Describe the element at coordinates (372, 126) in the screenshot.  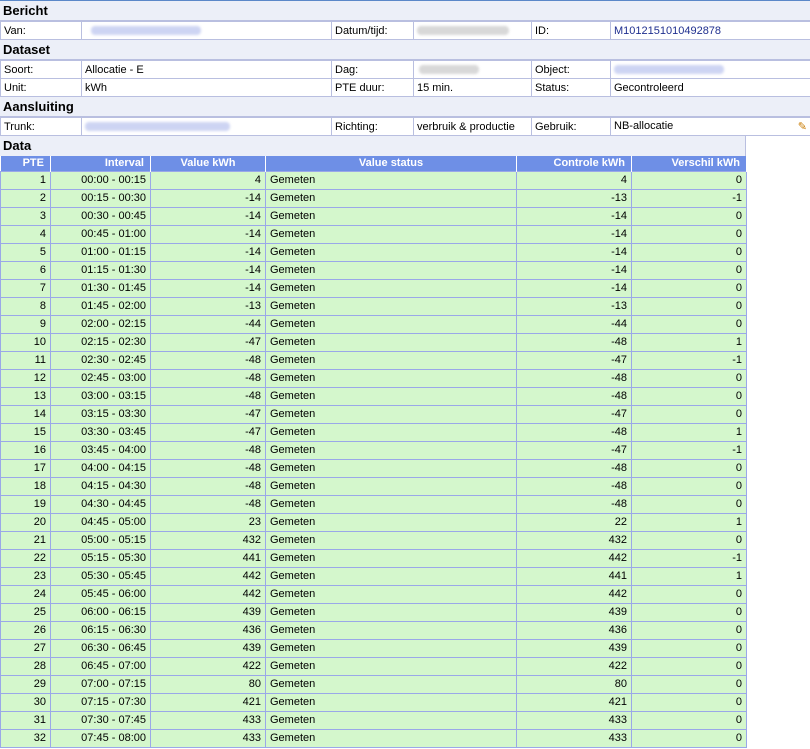
I see `richting-label: Richting:` at that location.